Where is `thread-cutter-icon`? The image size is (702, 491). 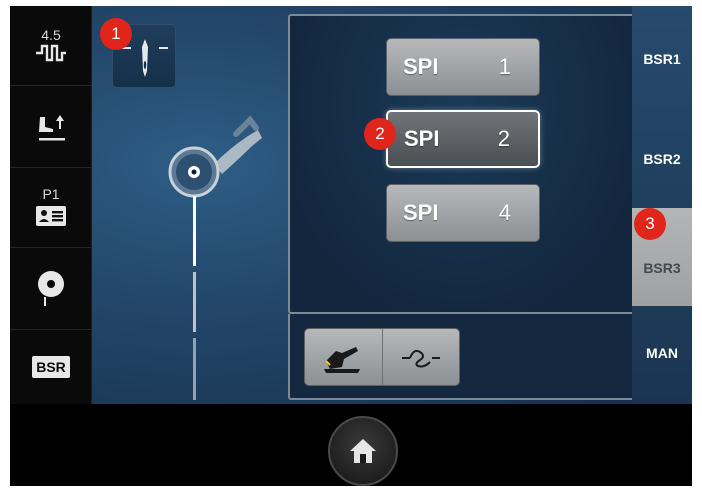
thread-cutter-icon is located at coordinates (420, 358).